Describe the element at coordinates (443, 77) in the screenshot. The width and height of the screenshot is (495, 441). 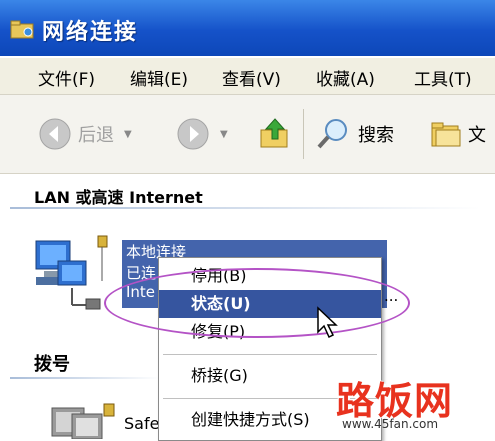
I see `menu-tools: 工具(T)` at that location.